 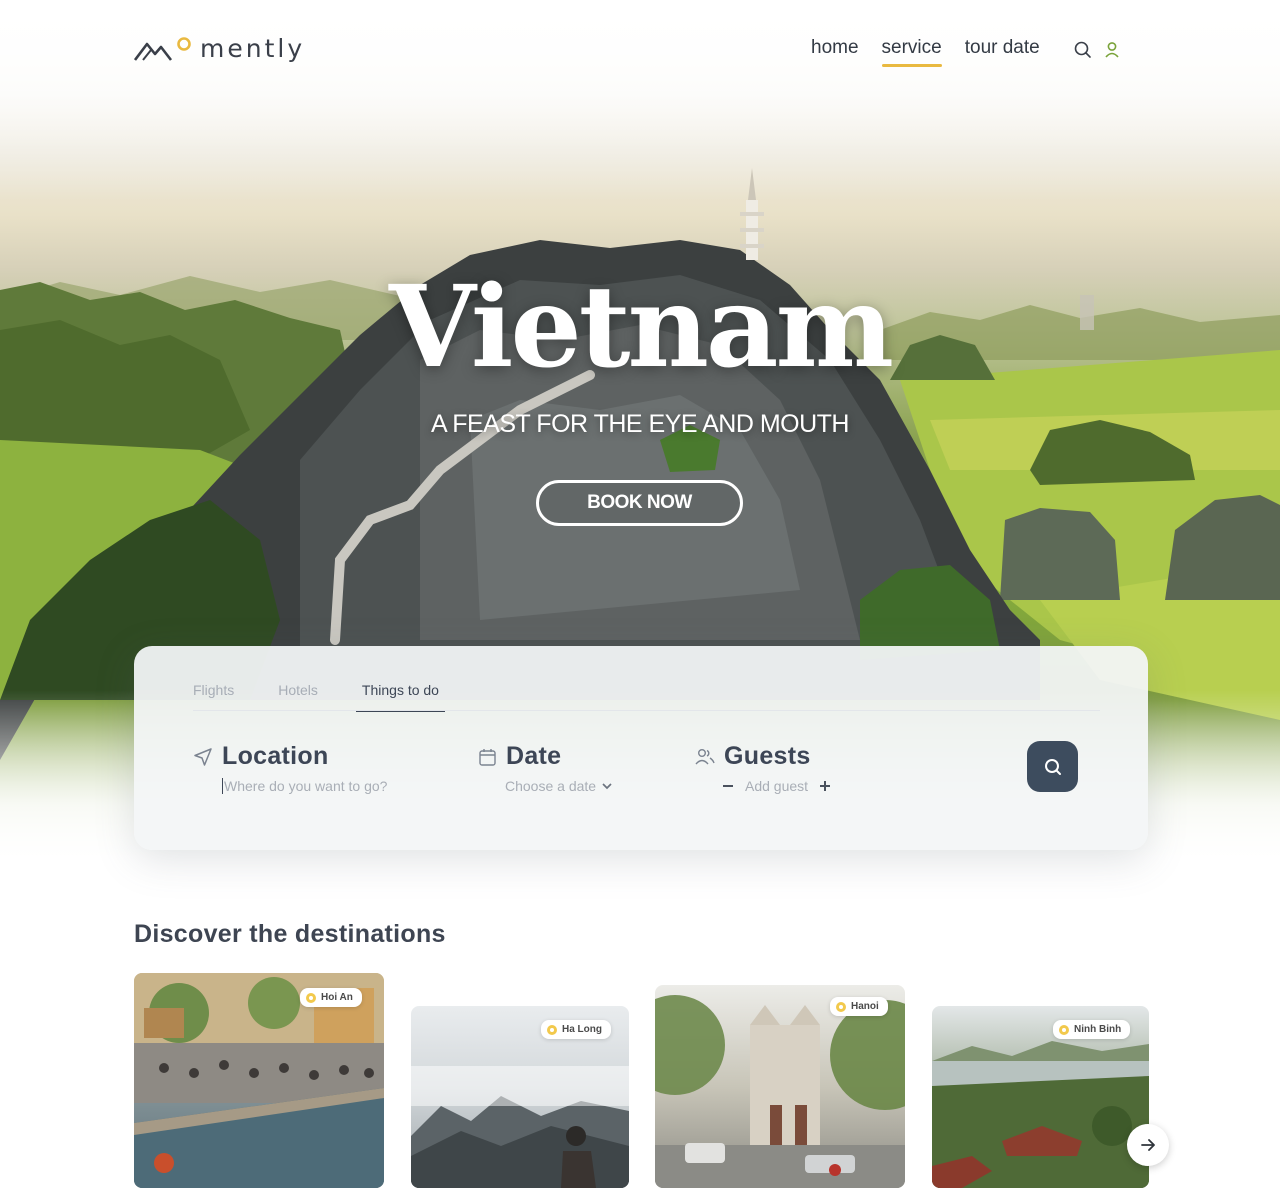 What do you see at coordinates (835, 50) in the screenshot?
I see `nav-home: home` at bounding box center [835, 50].